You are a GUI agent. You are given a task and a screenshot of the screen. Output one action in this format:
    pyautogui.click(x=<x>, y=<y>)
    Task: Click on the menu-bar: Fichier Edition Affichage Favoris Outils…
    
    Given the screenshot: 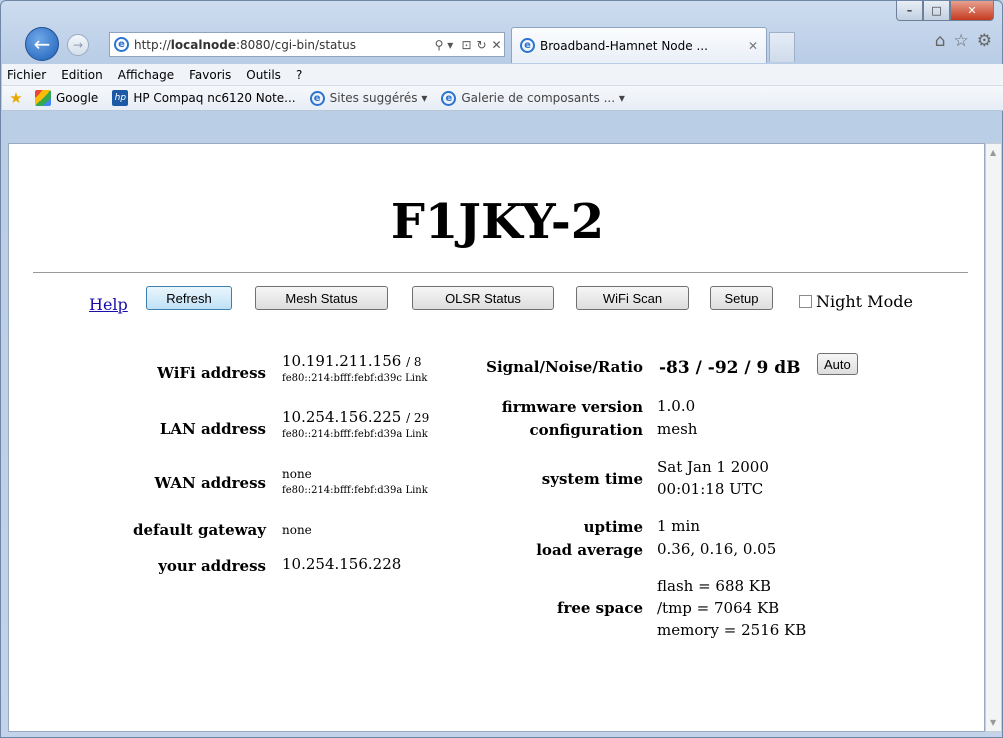 What is the action you would take?
    pyautogui.click(x=502, y=75)
    